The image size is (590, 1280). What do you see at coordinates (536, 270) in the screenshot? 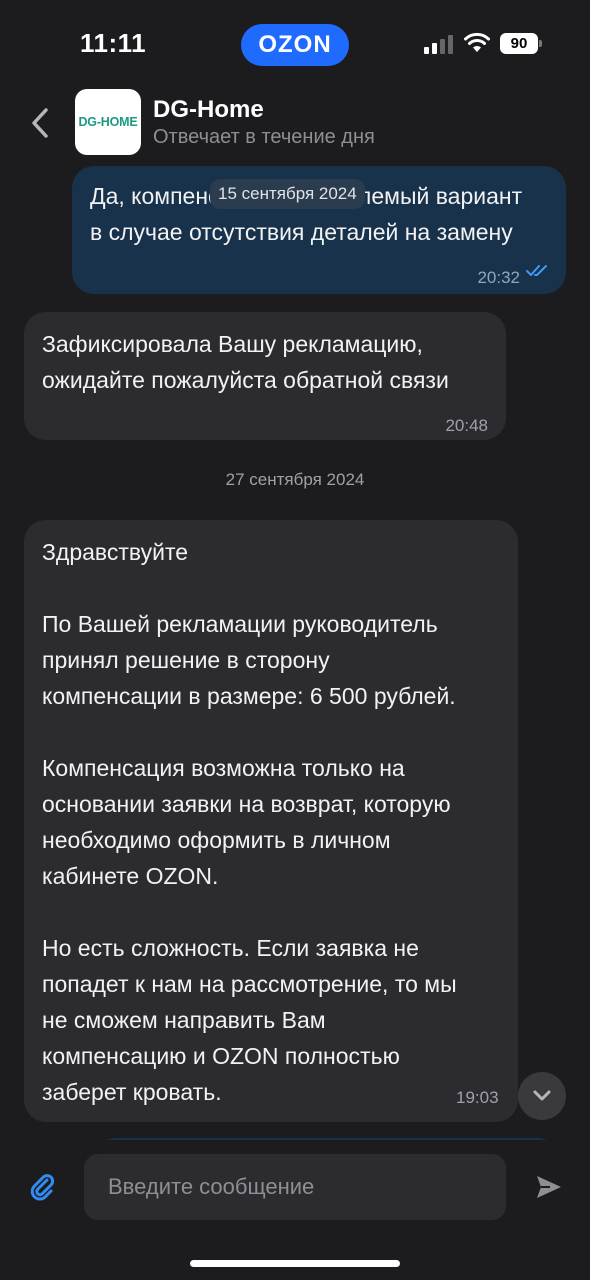
I see `read-checkmarks-icon` at bounding box center [536, 270].